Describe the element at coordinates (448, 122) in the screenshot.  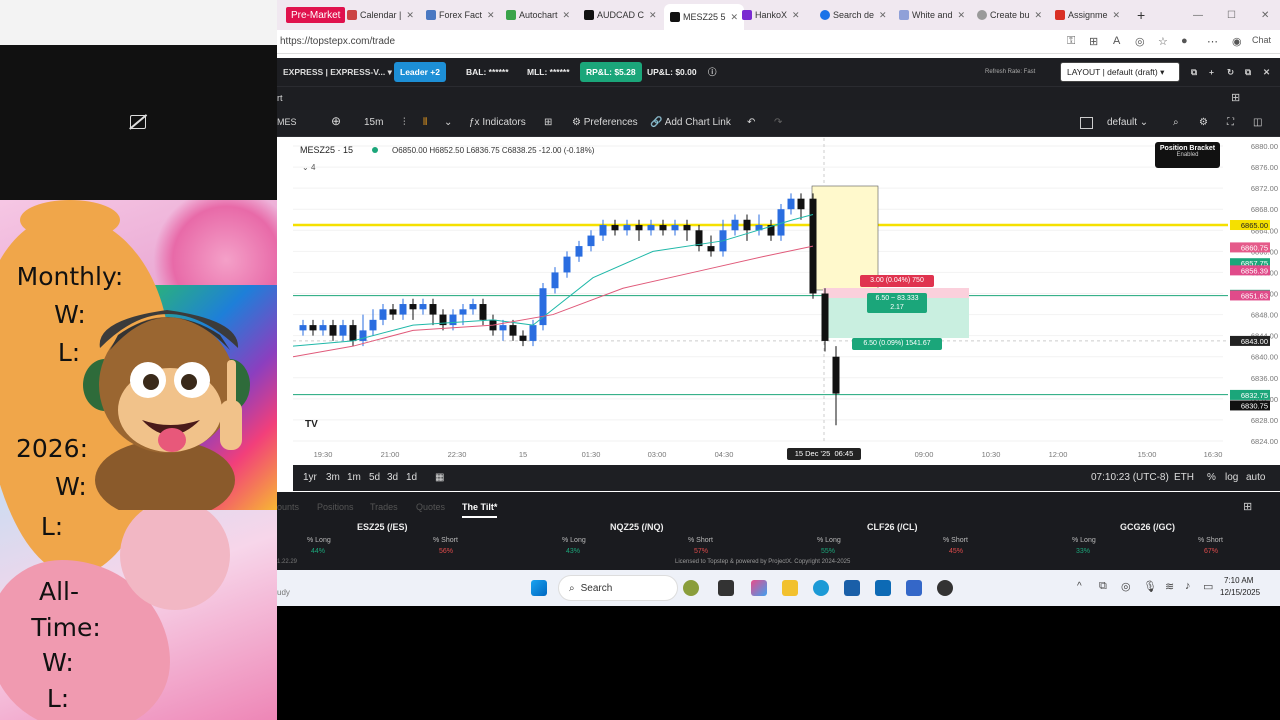
I see `chevron-down-icon: ⌄` at that location.